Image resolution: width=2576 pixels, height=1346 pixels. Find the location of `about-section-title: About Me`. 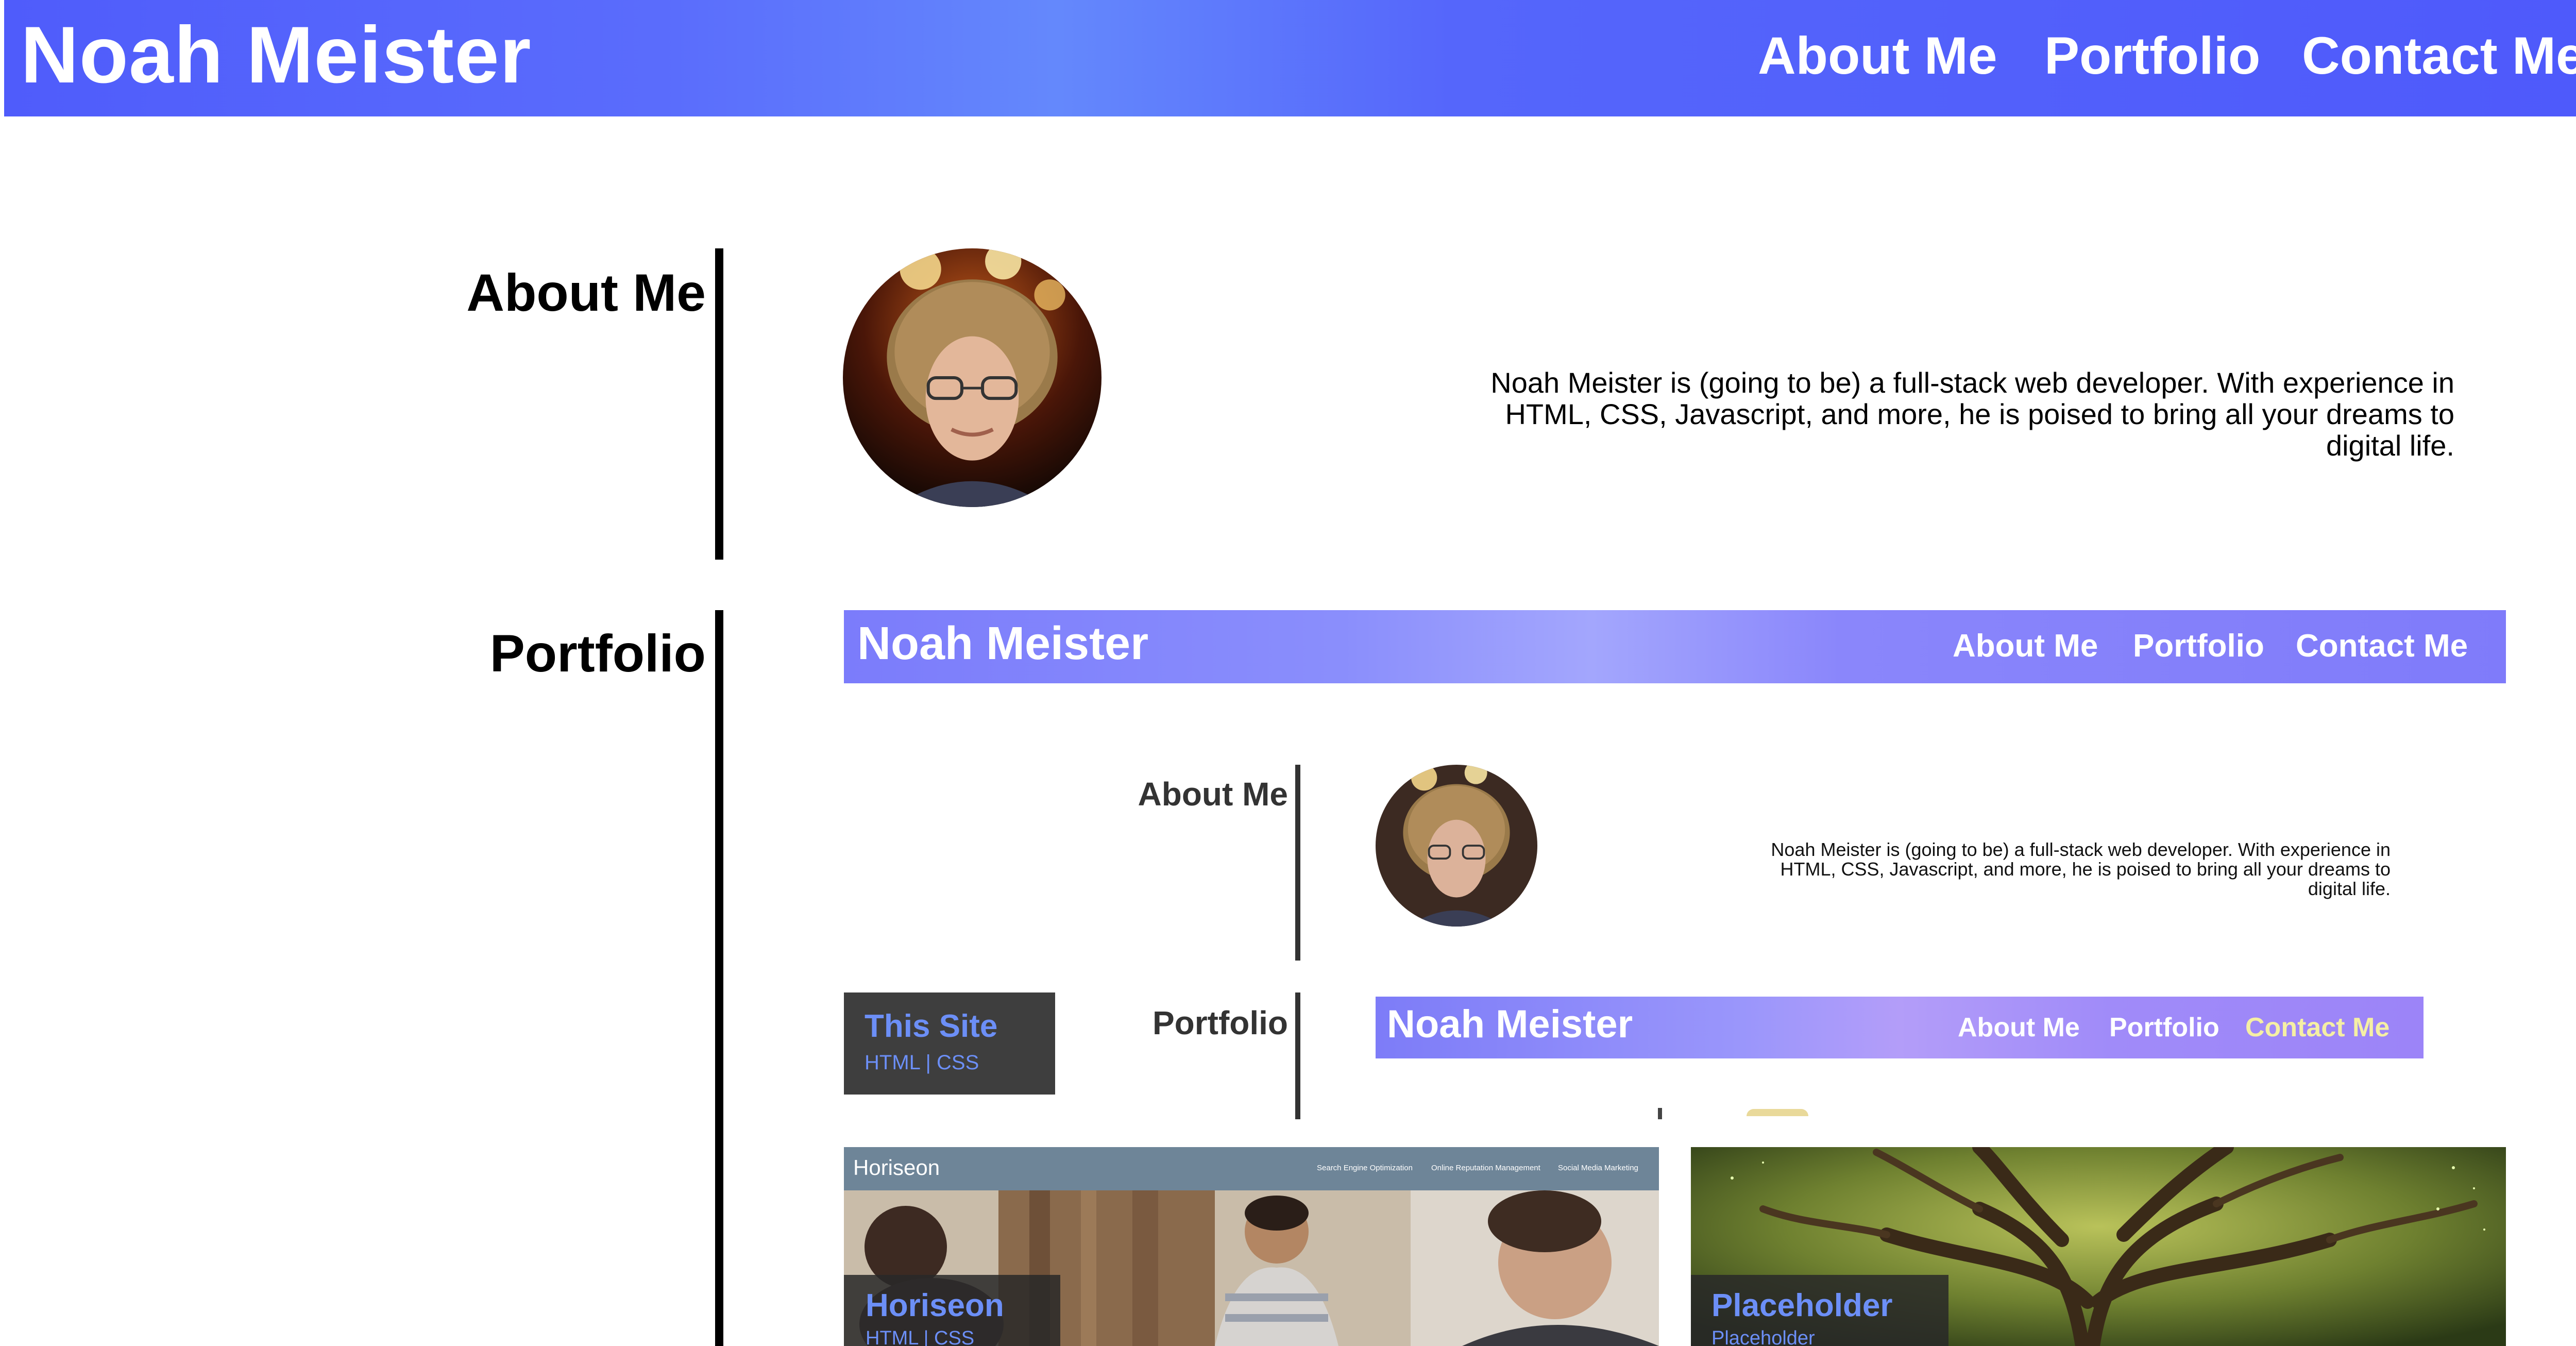

about-section-title: About Me is located at coordinates (586, 292).